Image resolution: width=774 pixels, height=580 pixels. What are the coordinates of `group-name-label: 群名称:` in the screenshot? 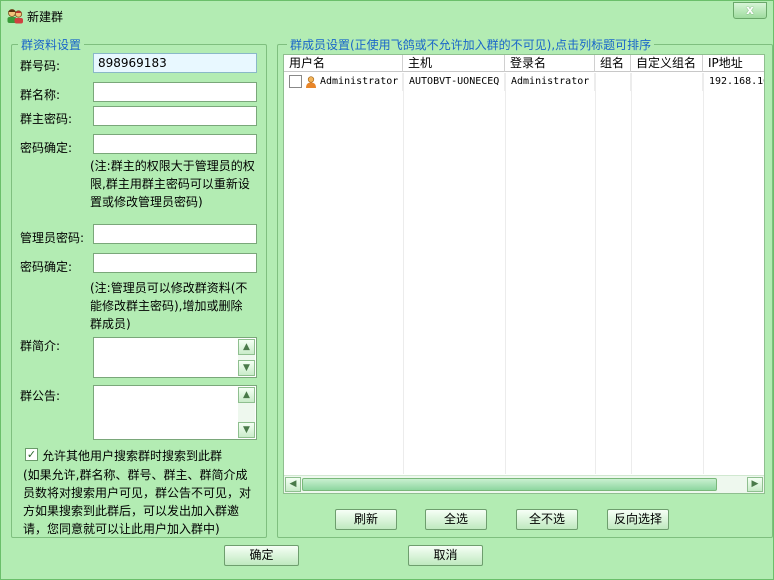 It's located at (40, 95).